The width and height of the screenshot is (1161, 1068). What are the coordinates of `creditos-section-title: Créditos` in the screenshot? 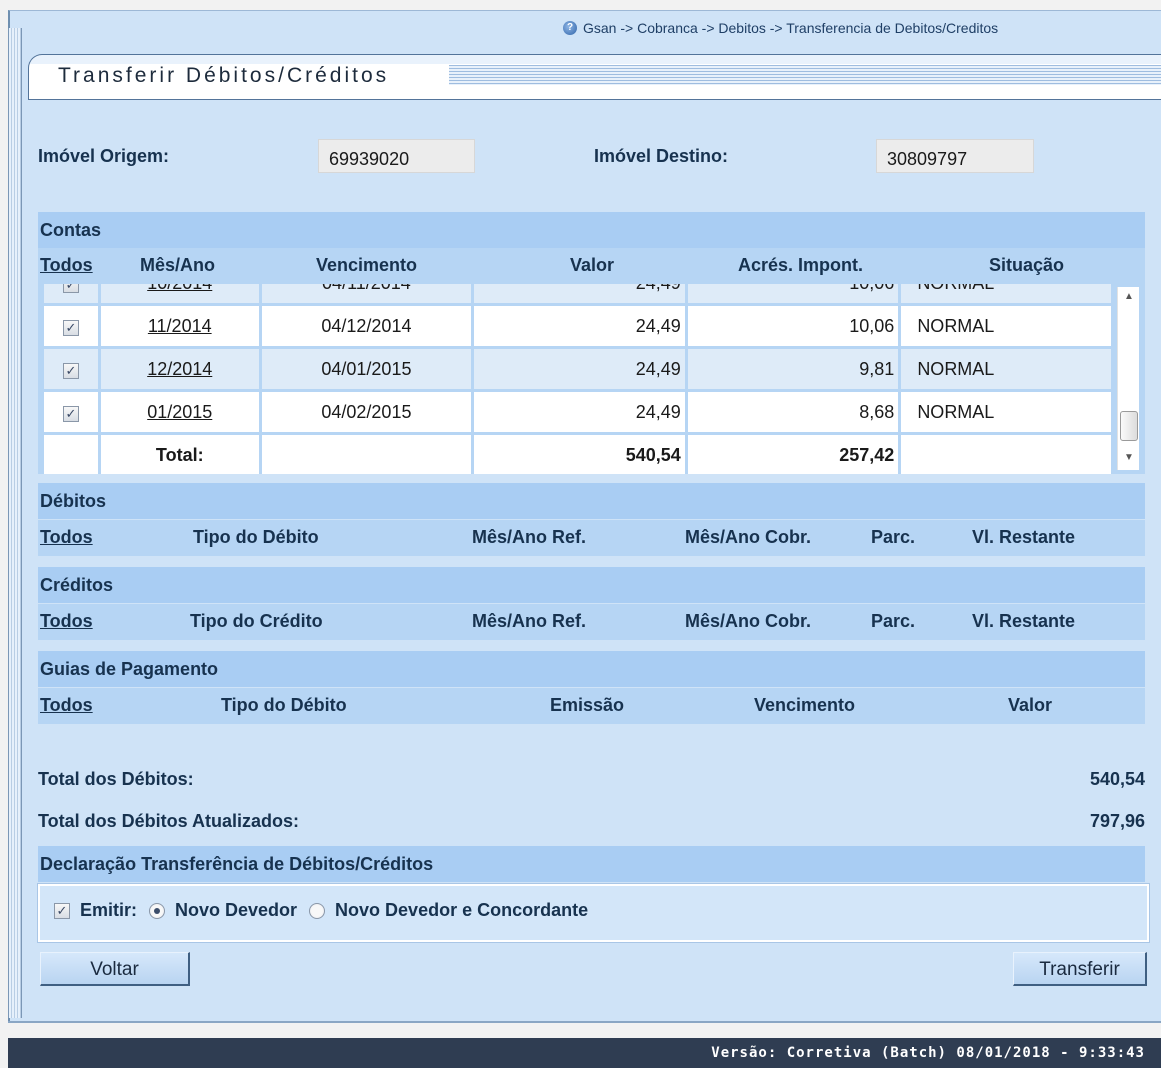 It's located at (591, 585).